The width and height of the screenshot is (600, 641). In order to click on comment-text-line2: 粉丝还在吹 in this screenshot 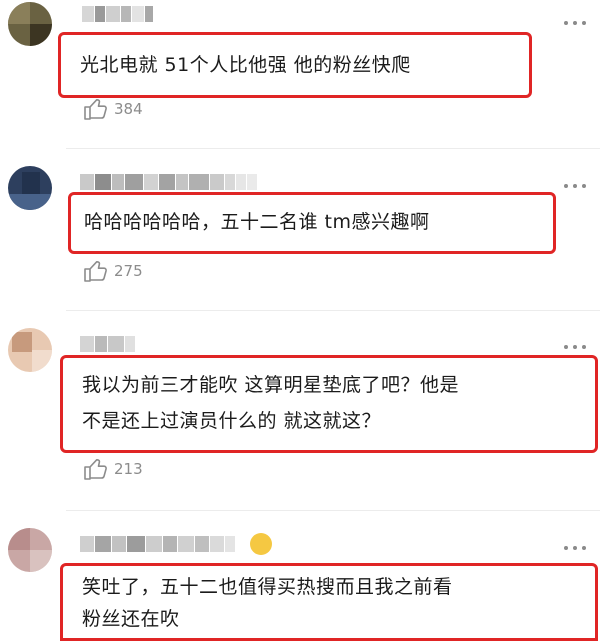, I will do `click(131, 619)`.